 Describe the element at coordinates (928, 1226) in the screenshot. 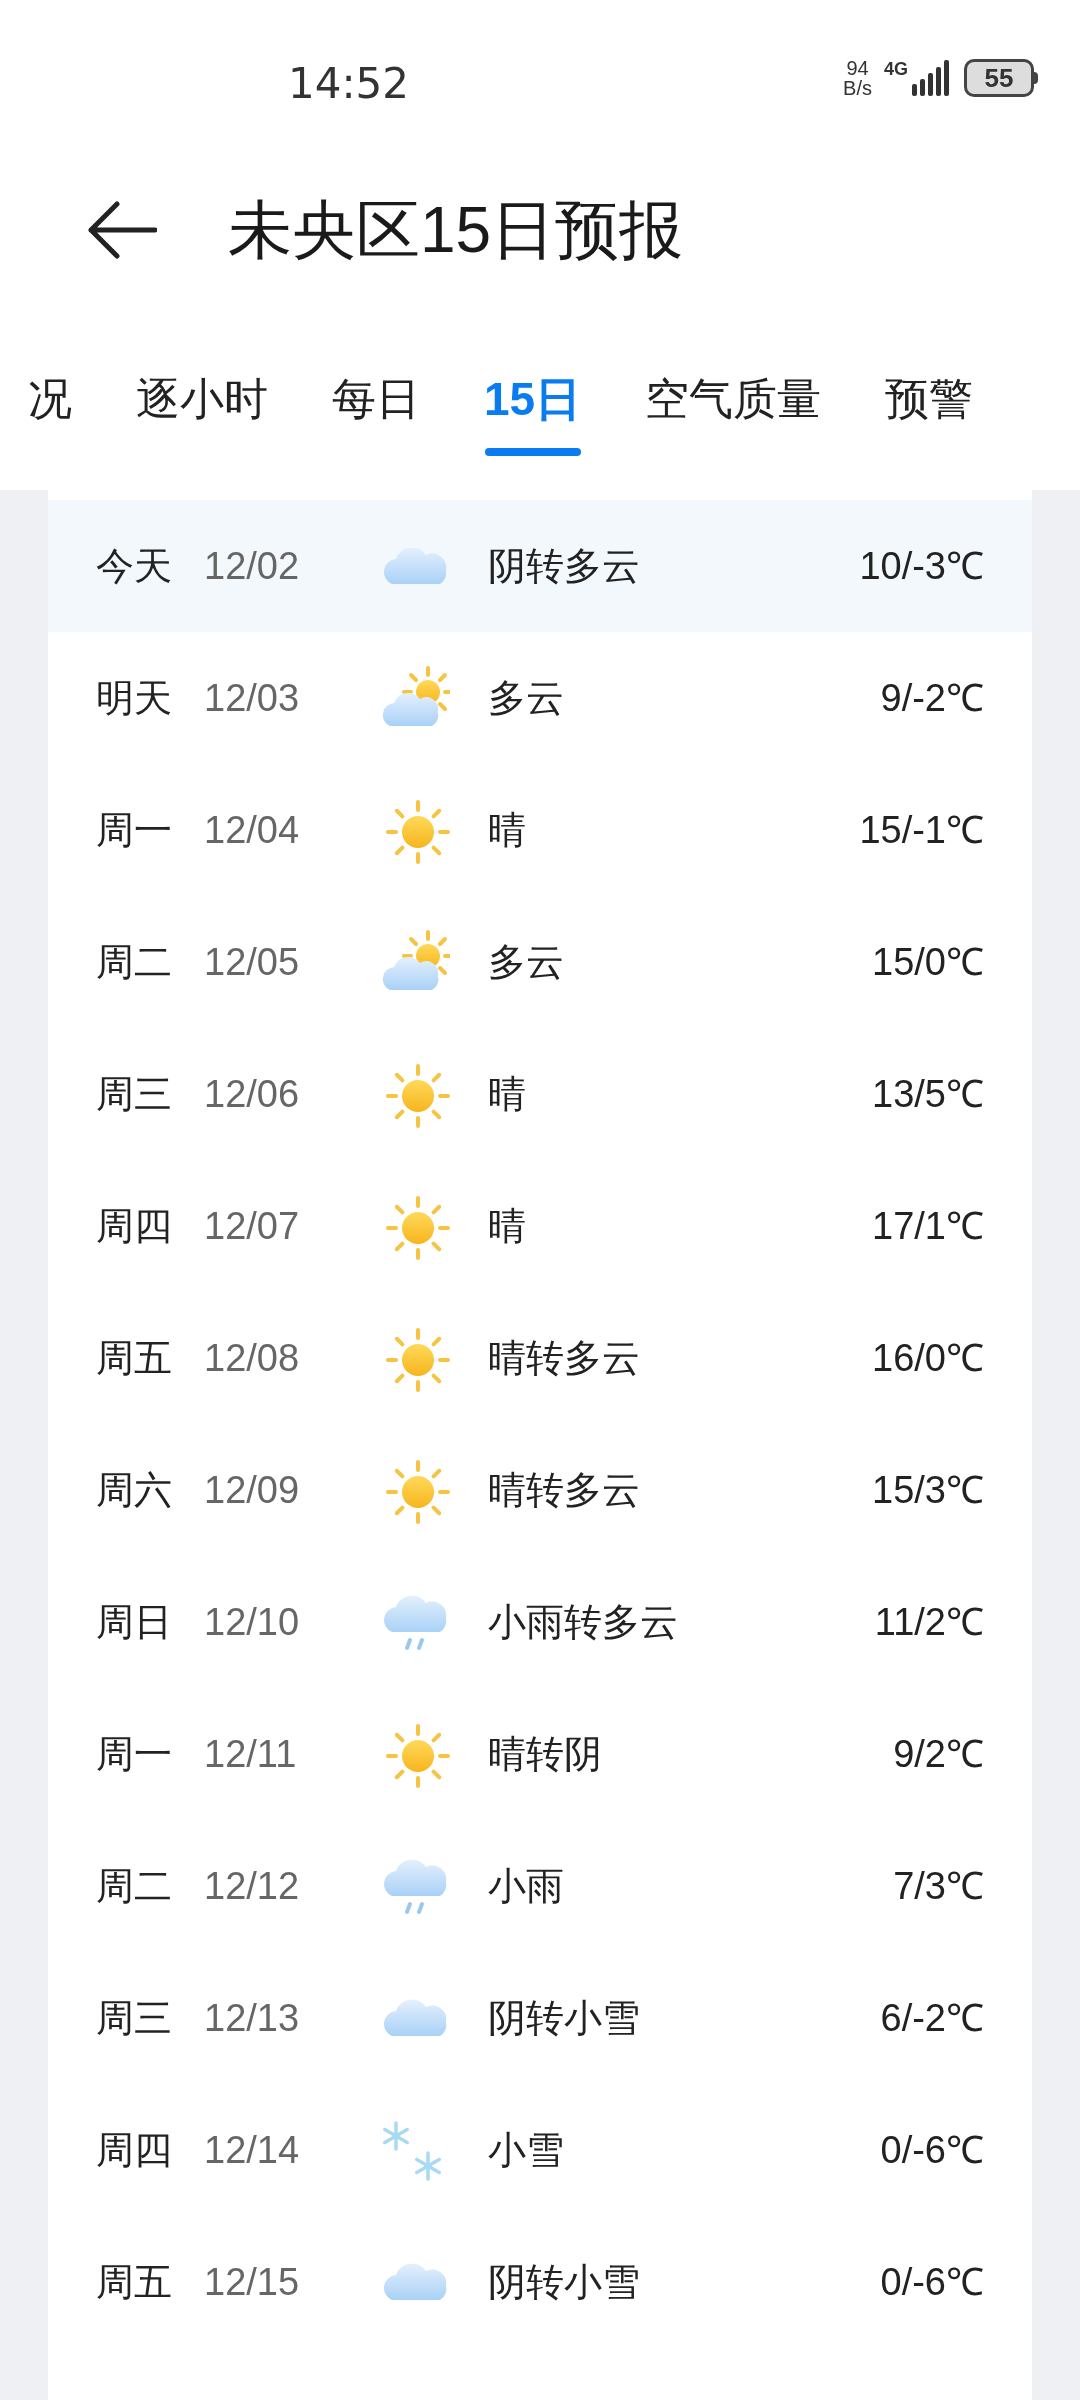

I see `temperature-range: 17/1℃` at that location.